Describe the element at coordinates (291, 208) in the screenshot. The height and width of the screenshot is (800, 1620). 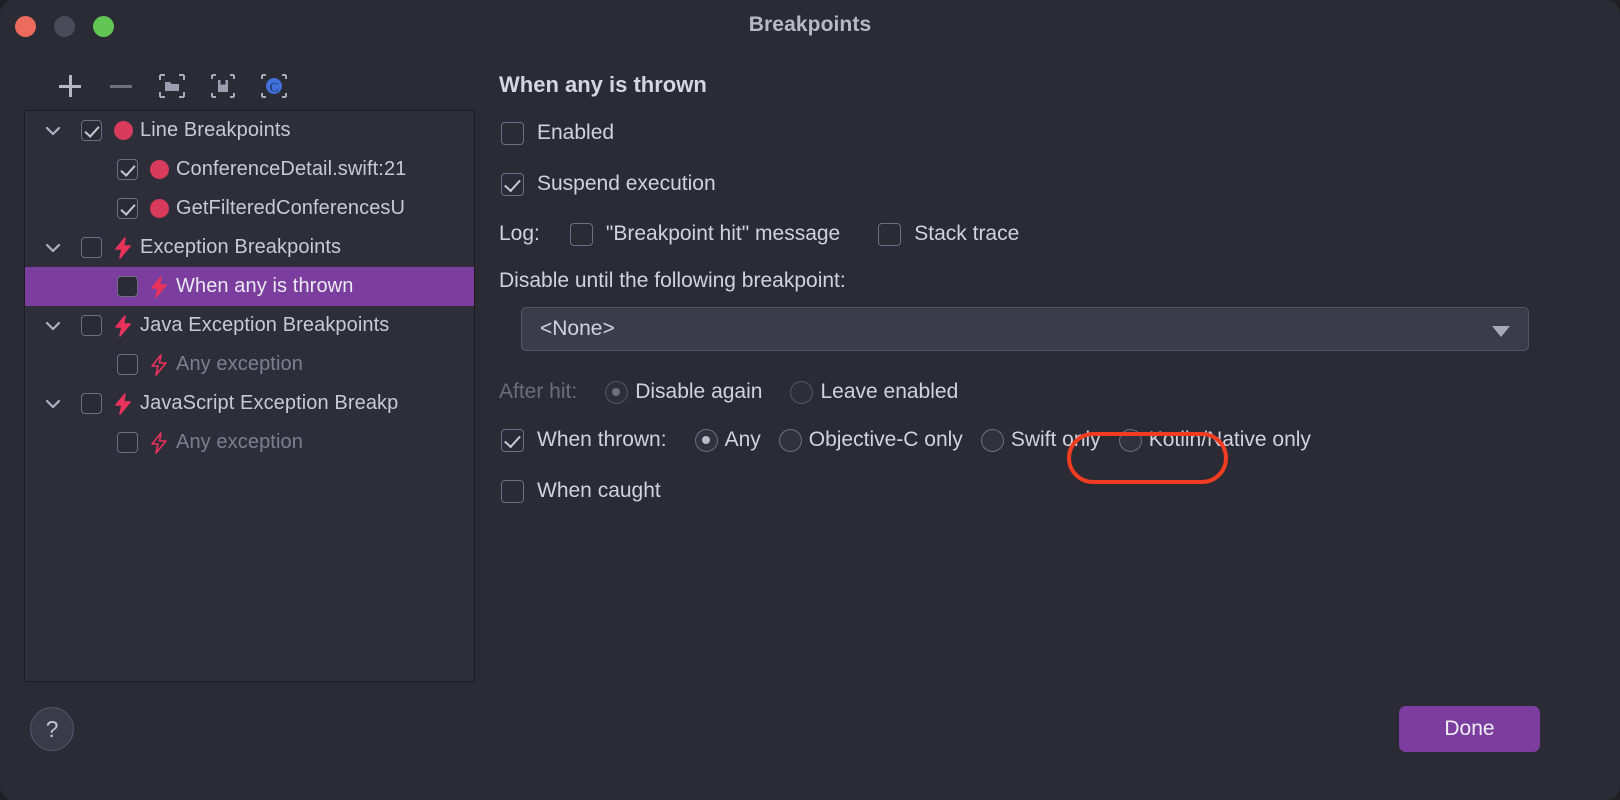
I see `tree-item-label: GetFilteredConferencesU` at that location.